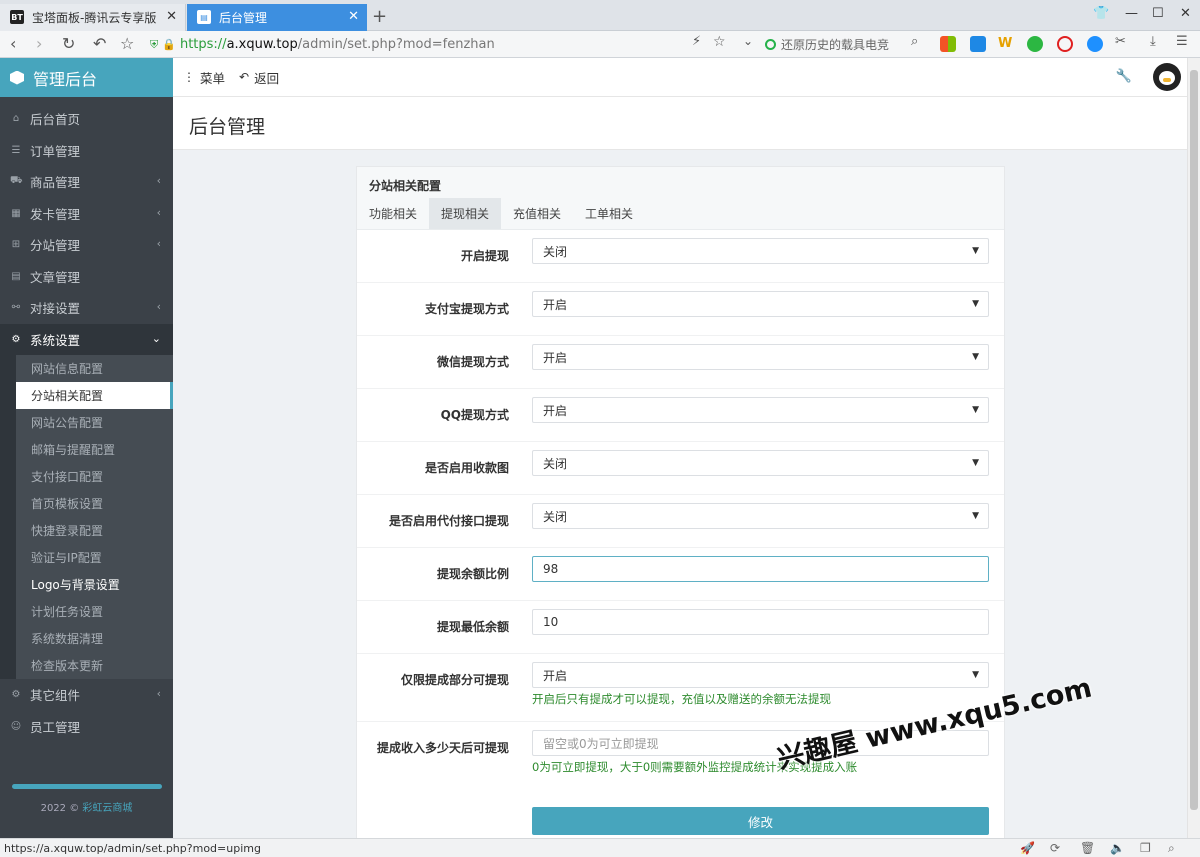 The height and width of the screenshot is (857, 1200). I want to click on submenu-item: 系统数据清理, so click(94, 638).